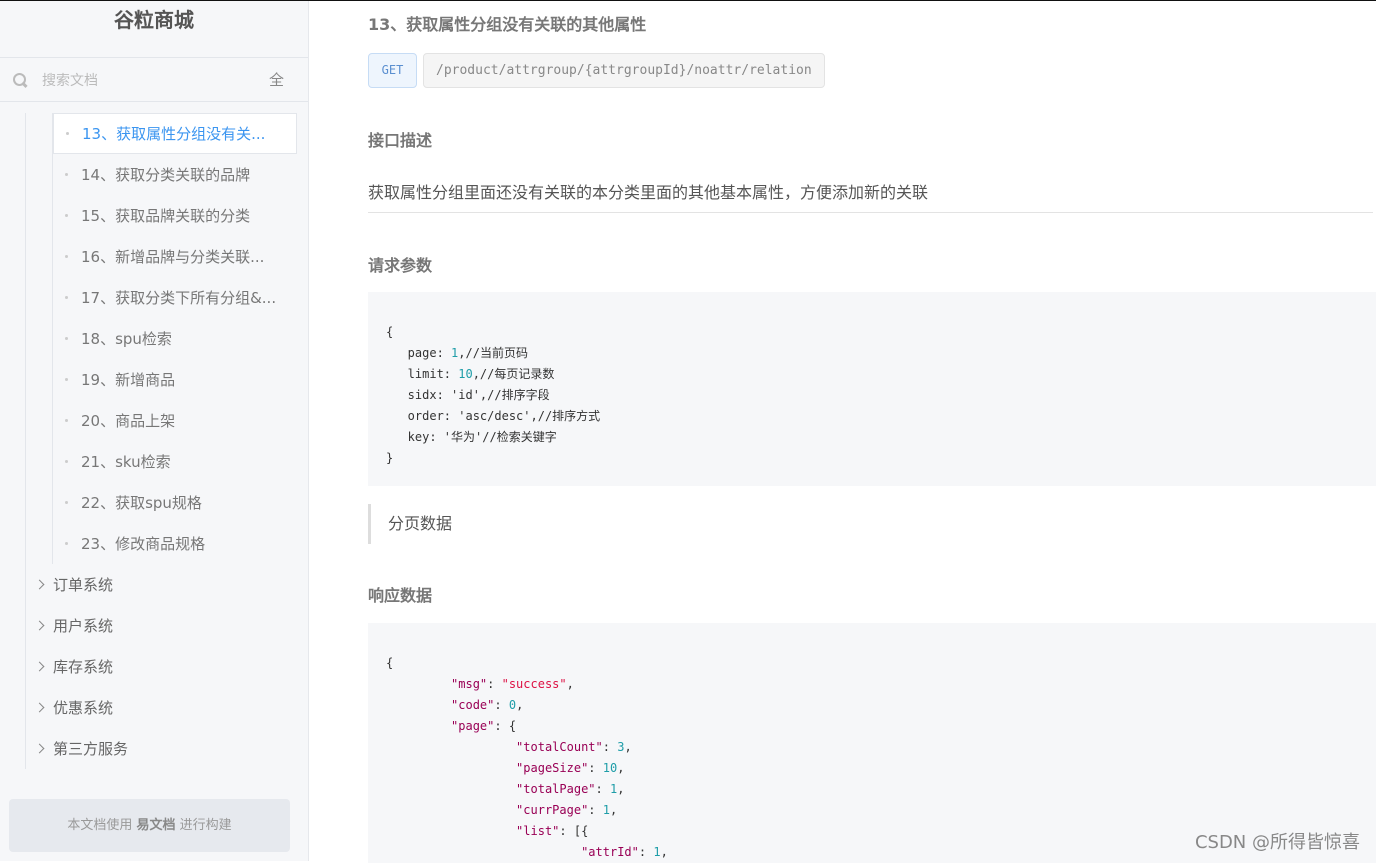 This screenshot has height=863, width=1376. I want to click on code-line: "totalCount": 3,, so click(574, 747).